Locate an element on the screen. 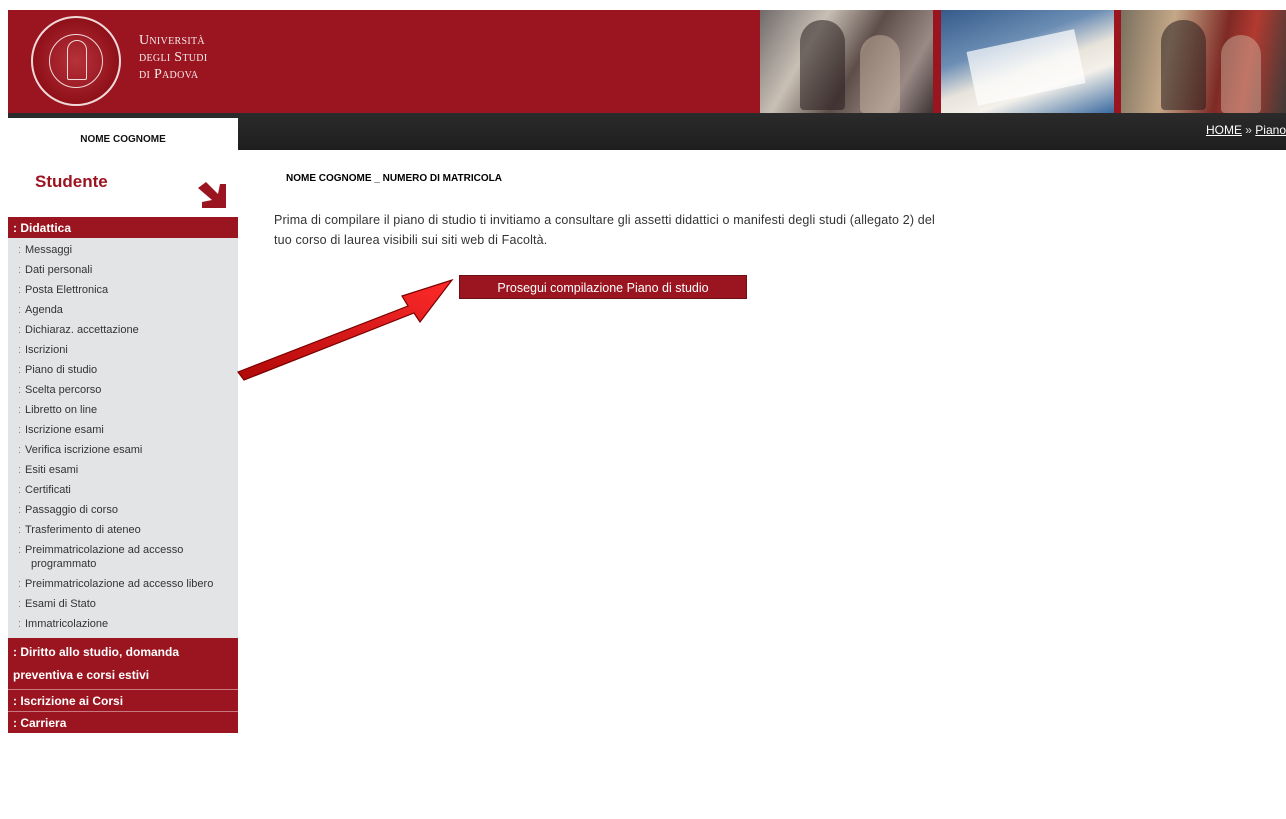 Image resolution: width=1286 pixels, height=819 pixels. section-iscrizione-corsi: : Iscrizione ai Corsi is located at coordinates (123, 700).